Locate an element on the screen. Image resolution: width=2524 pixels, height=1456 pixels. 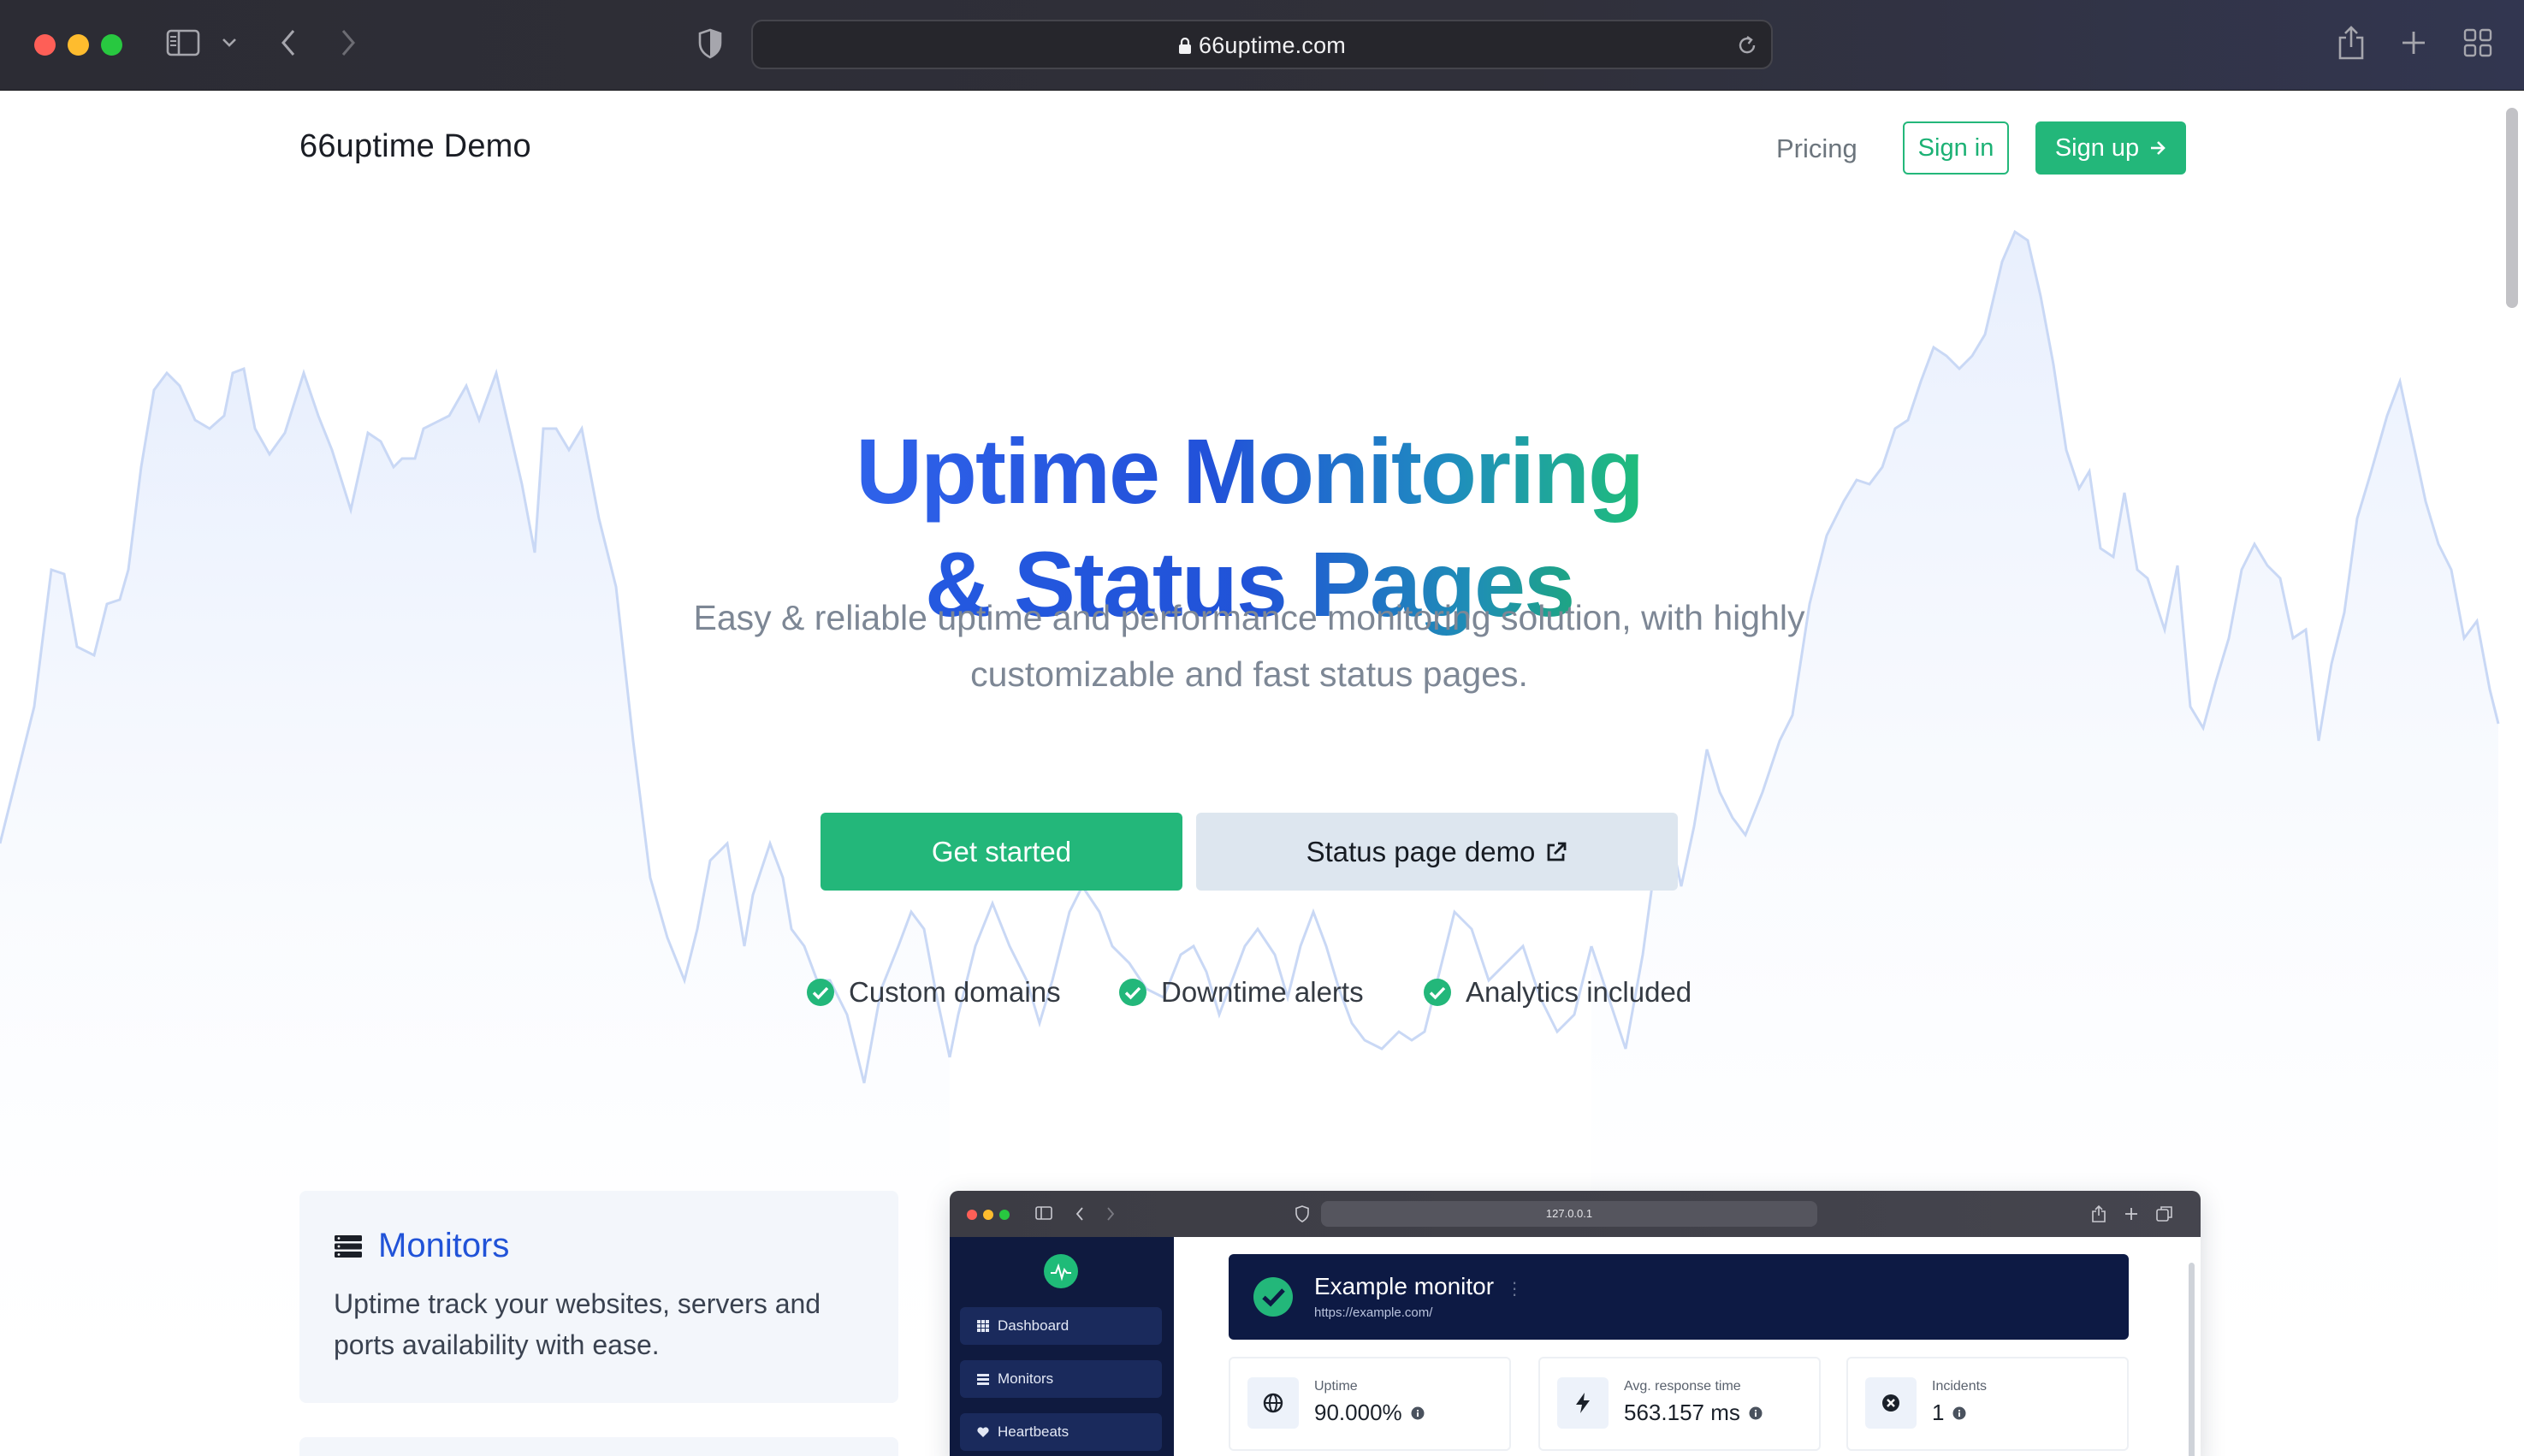
get-started-label: Get started is located at coordinates (1001, 851).